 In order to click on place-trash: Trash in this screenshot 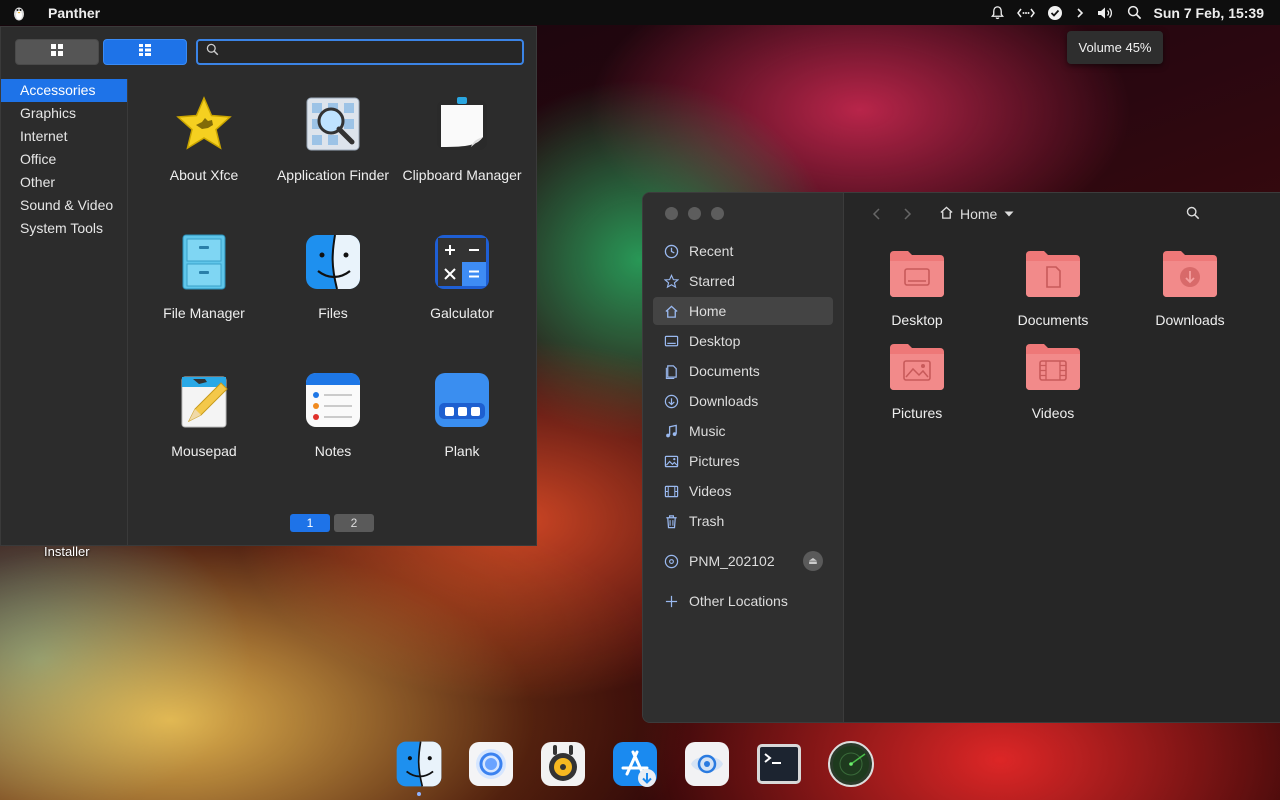, I will do `click(743, 521)`.